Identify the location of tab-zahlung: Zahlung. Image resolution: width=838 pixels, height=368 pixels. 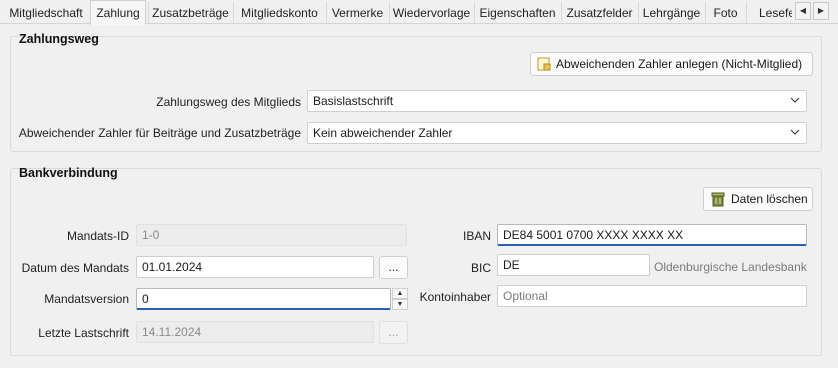
(118, 12).